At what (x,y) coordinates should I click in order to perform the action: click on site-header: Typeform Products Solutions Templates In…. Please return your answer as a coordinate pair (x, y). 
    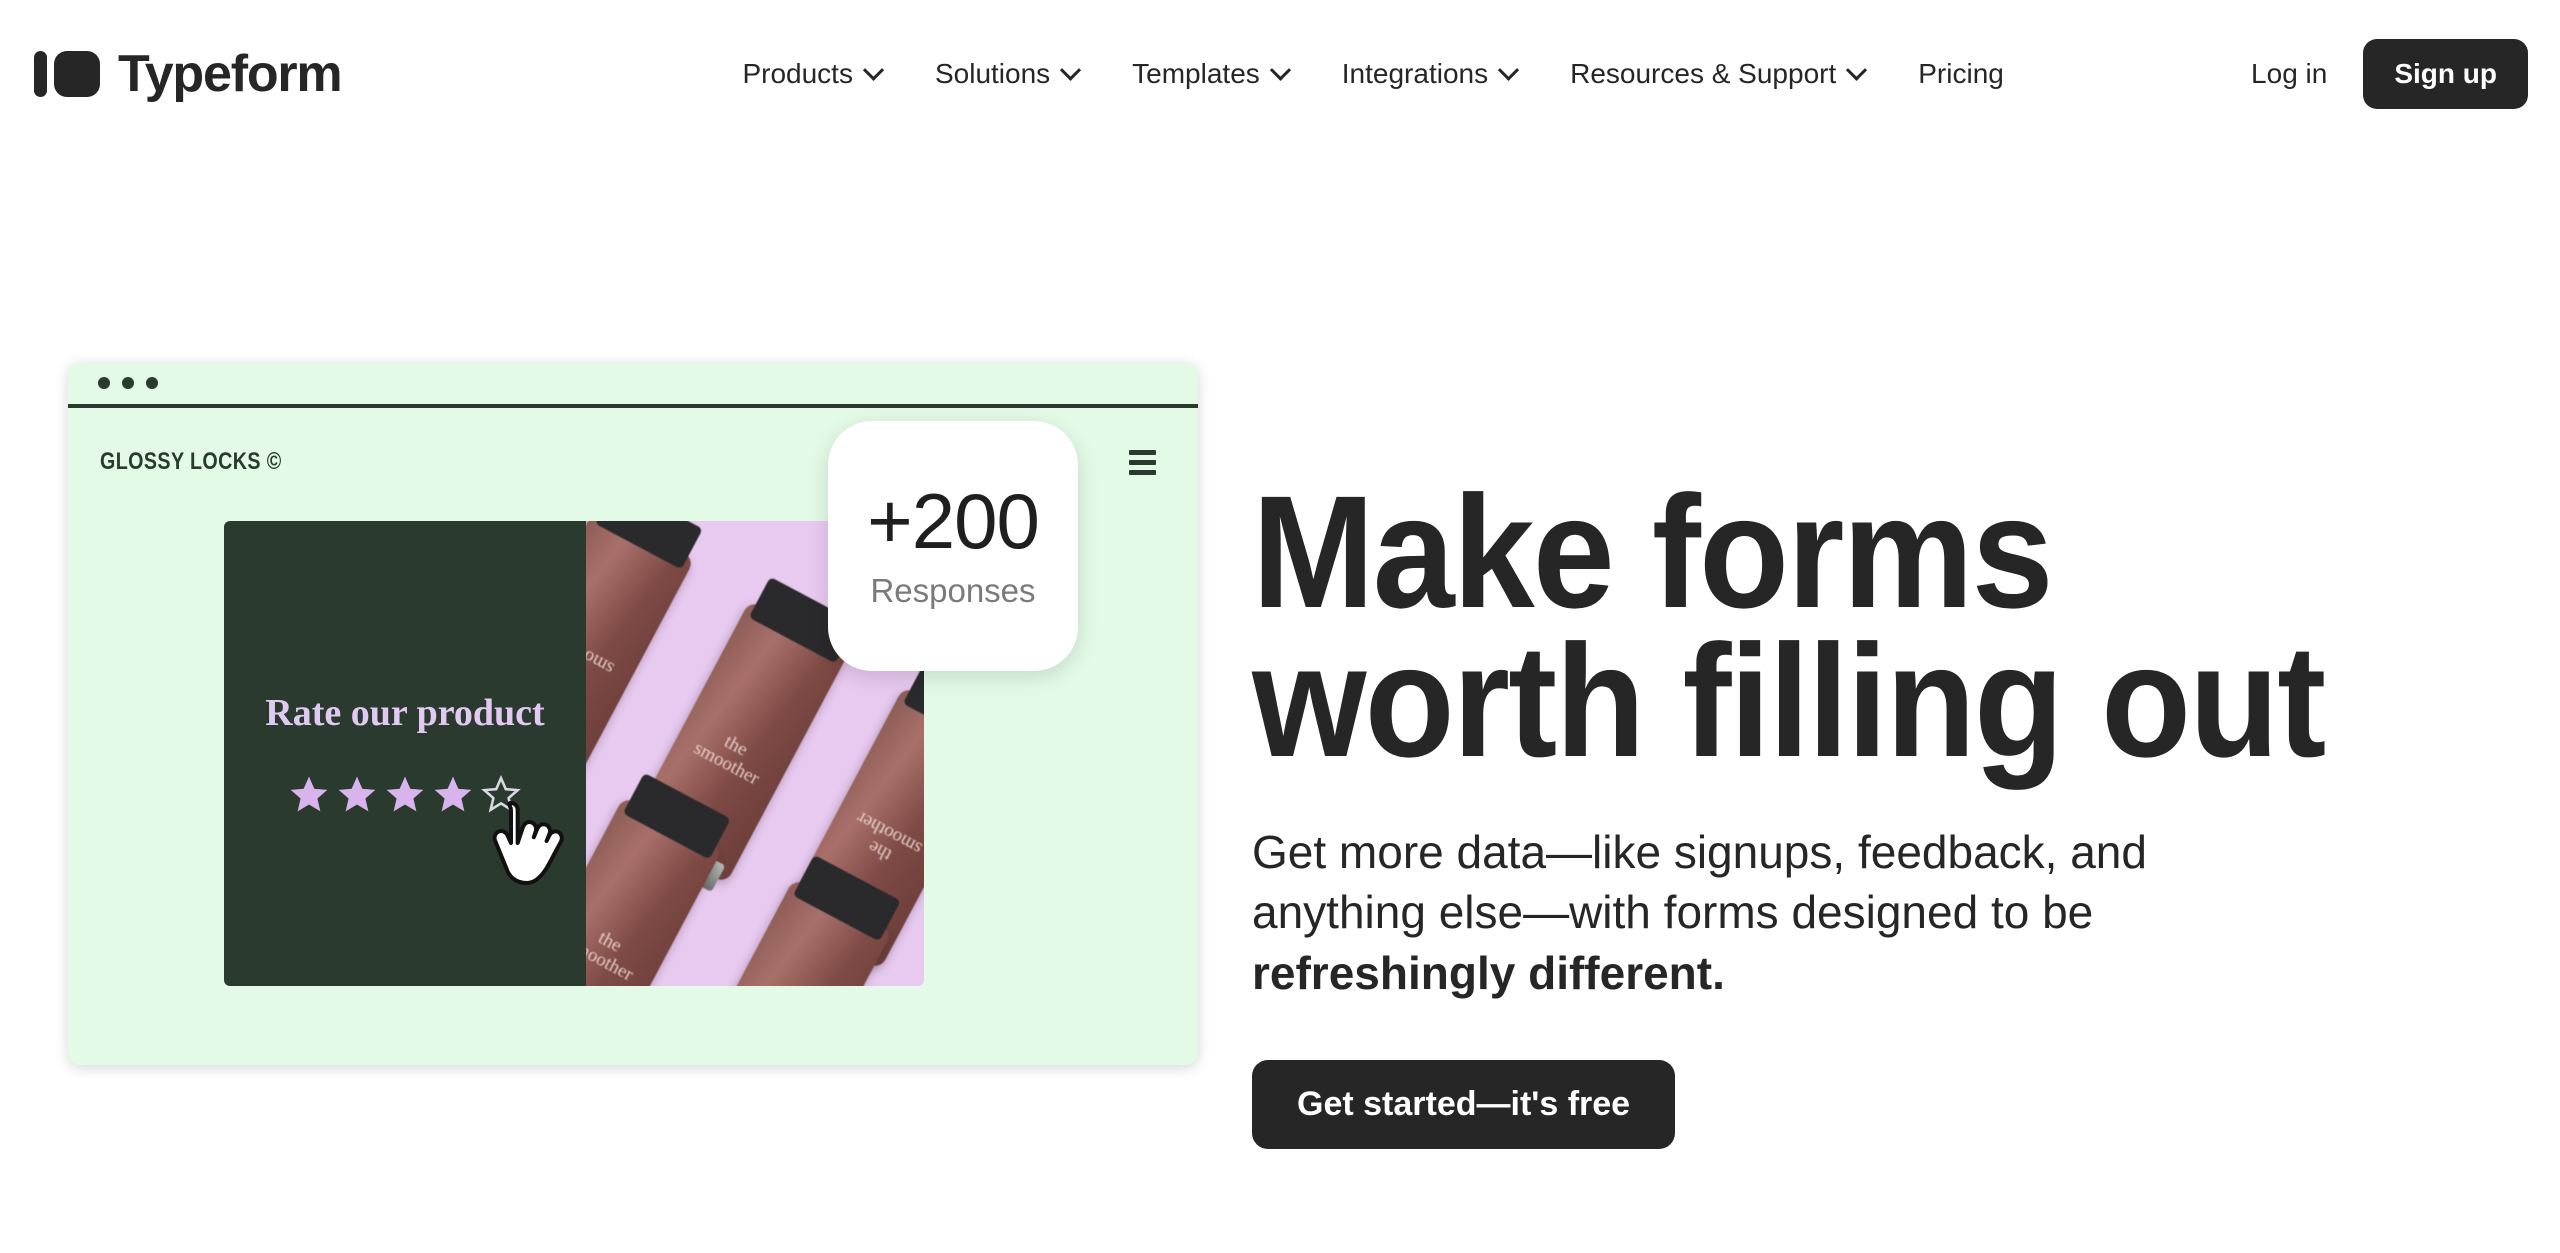
    Looking at the image, I should click on (1280, 74).